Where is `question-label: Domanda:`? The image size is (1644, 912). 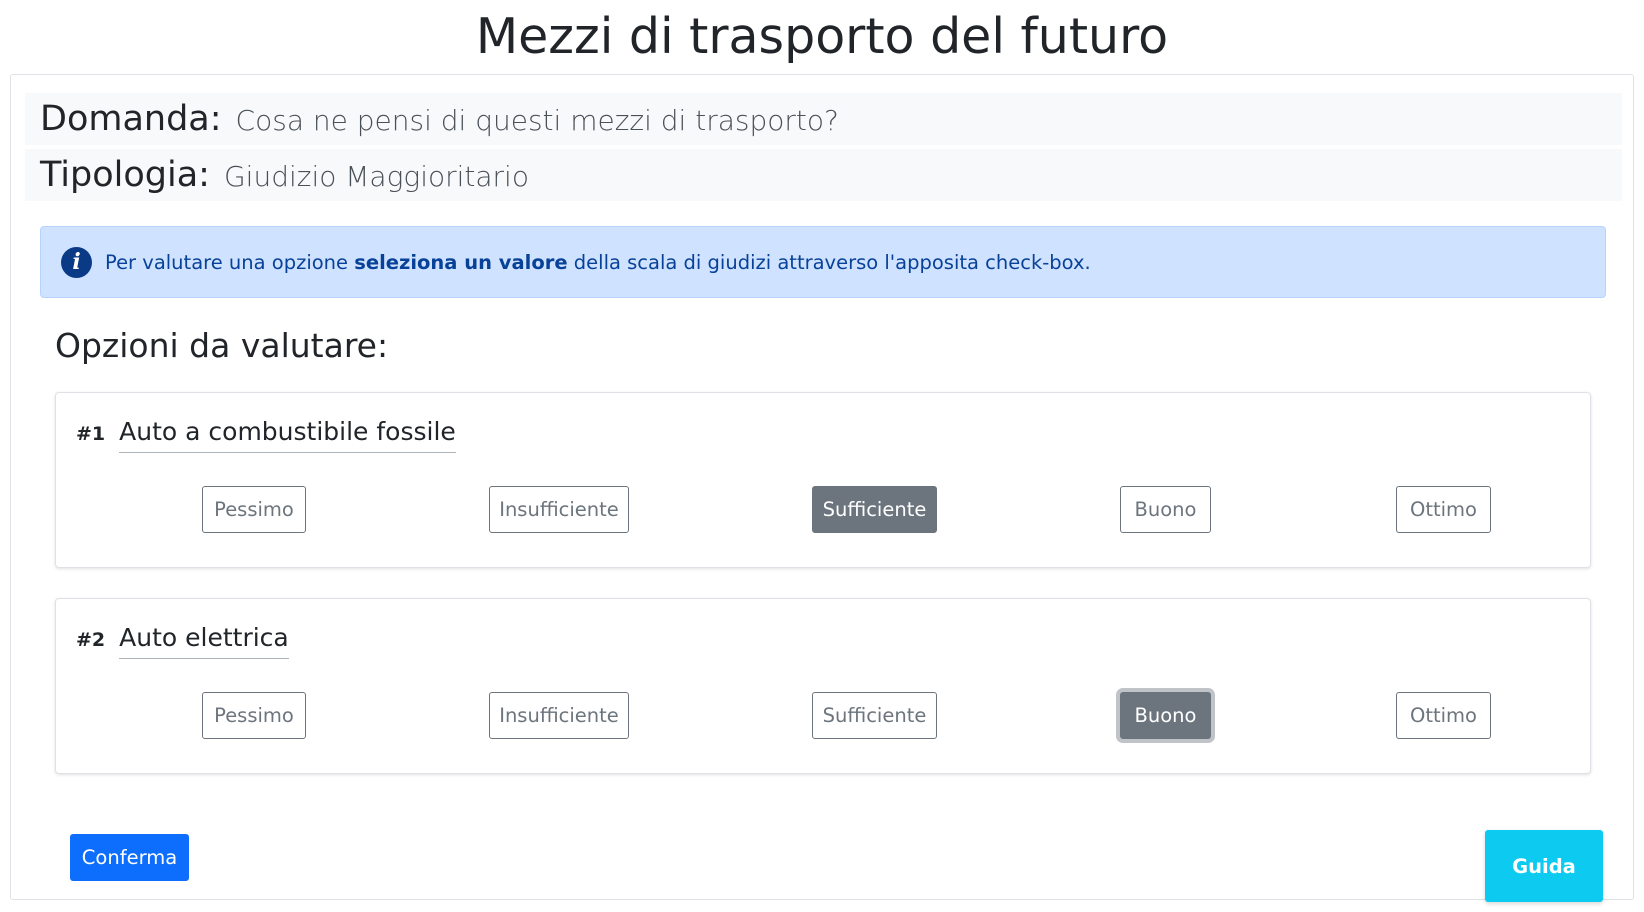 question-label: Domanda: is located at coordinates (131, 119).